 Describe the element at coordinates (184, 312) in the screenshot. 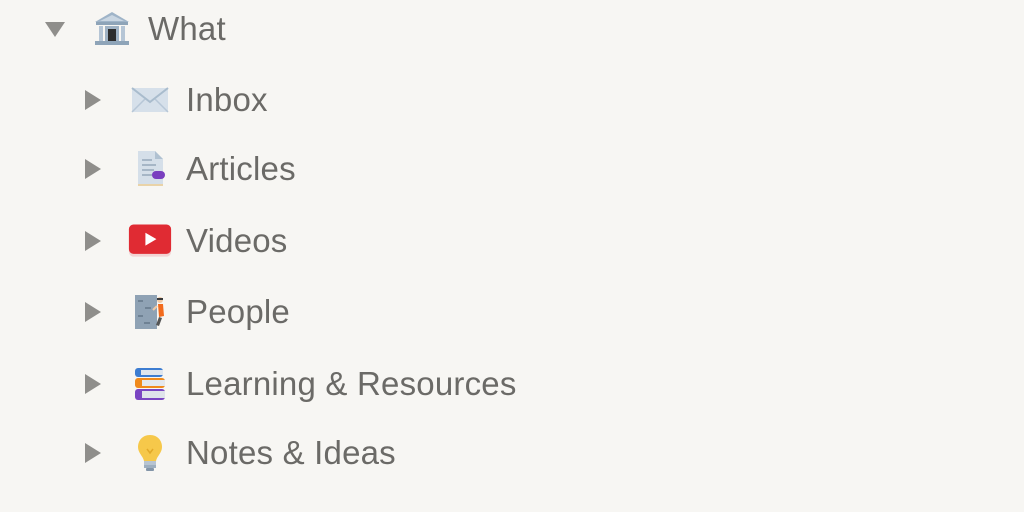

I see `tree-item-people: People` at that location.